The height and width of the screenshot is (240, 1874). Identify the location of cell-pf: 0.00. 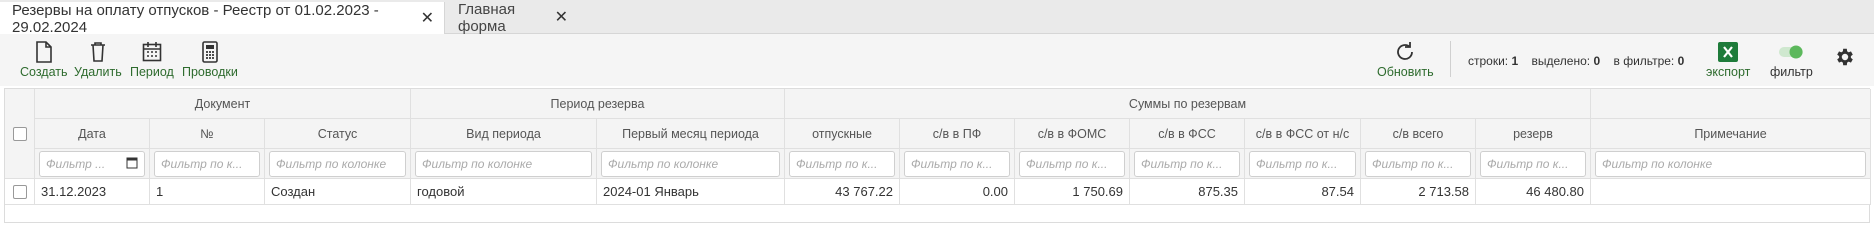
(957, 192).